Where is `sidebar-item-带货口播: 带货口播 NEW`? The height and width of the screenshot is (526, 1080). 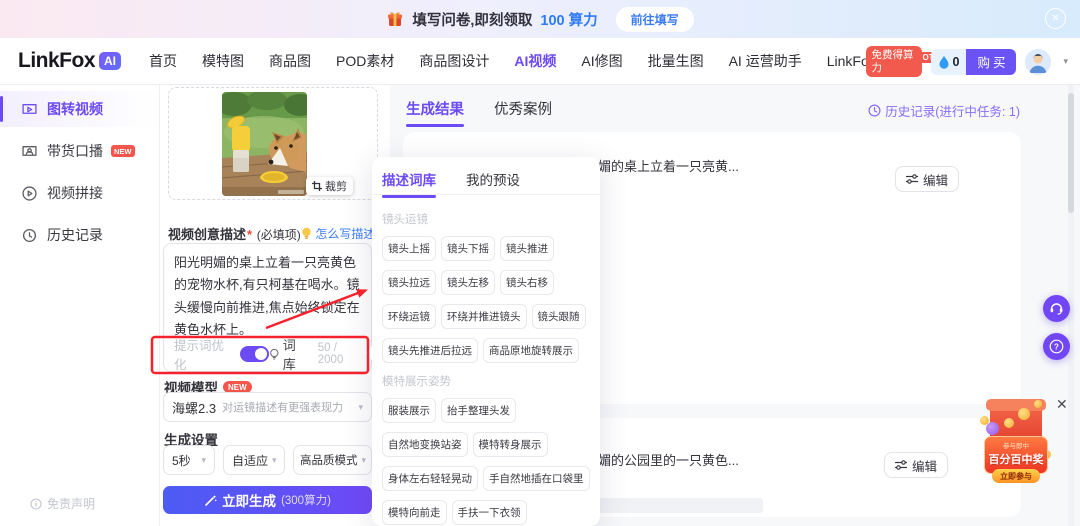 sidebar-item-带货口播: 带货口播 NEW is located at coordinates (79, 151).